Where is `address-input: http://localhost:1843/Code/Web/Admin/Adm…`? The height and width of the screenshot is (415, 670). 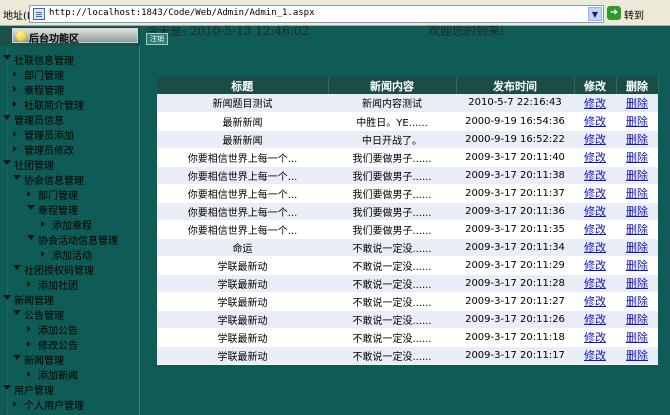 address-input: http://localhost:1843/Code/Web/Admin/Adm… is located at coordinates (316, 14).